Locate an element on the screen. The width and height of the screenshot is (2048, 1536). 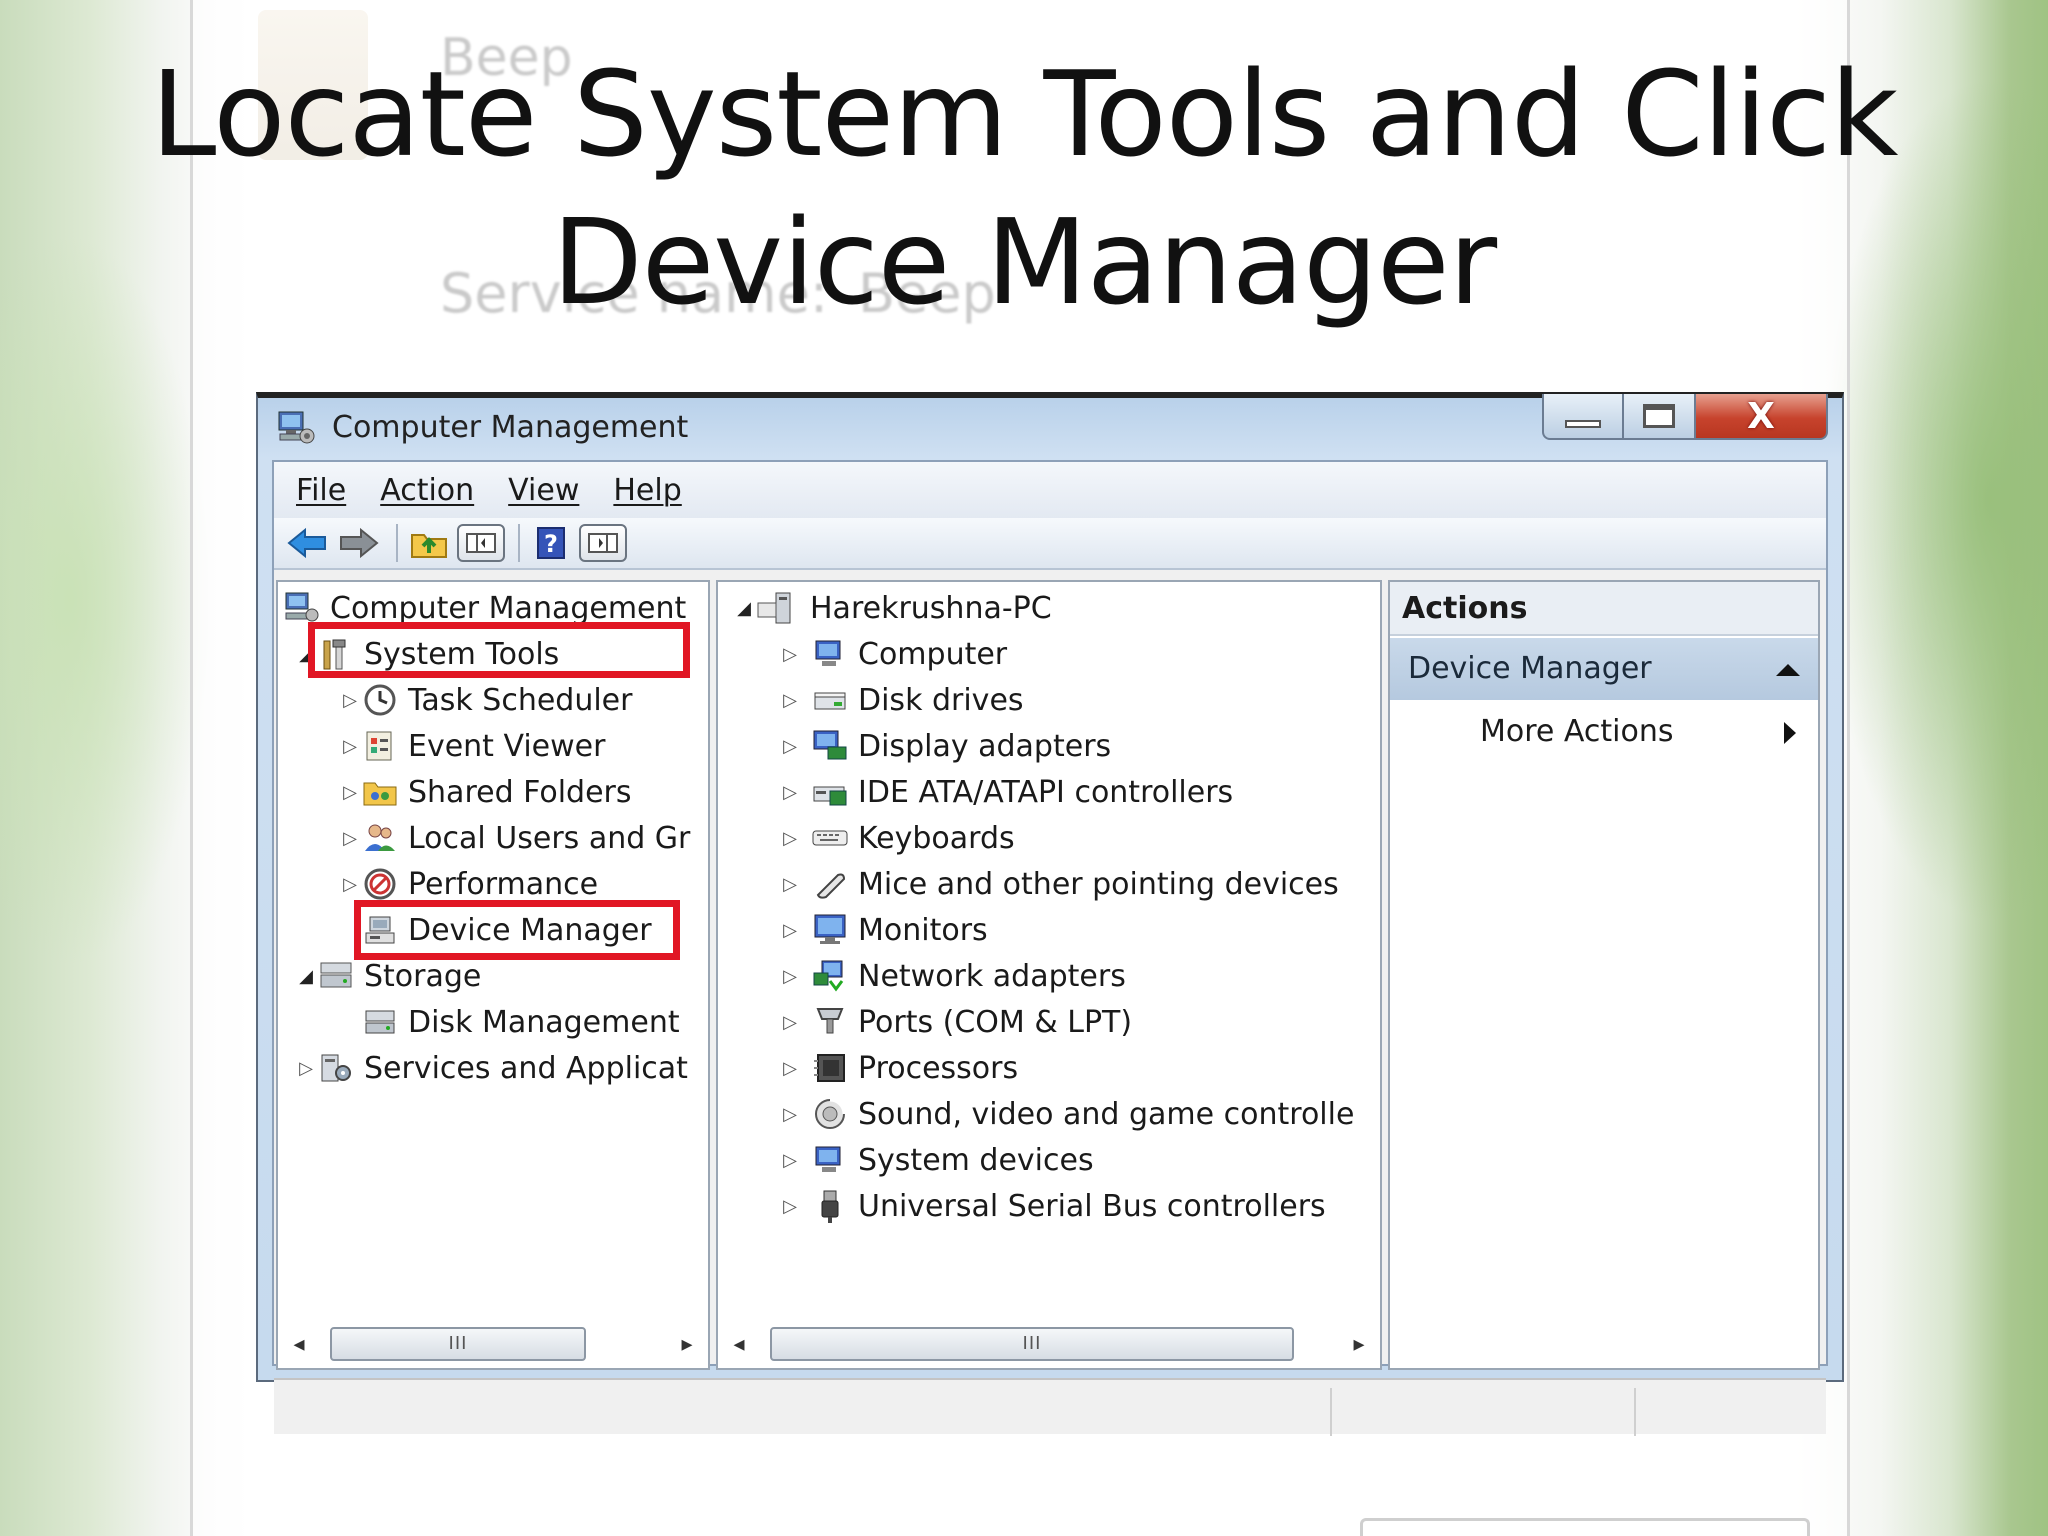
caption-buttons: X is located at coordinates (1685, 417).